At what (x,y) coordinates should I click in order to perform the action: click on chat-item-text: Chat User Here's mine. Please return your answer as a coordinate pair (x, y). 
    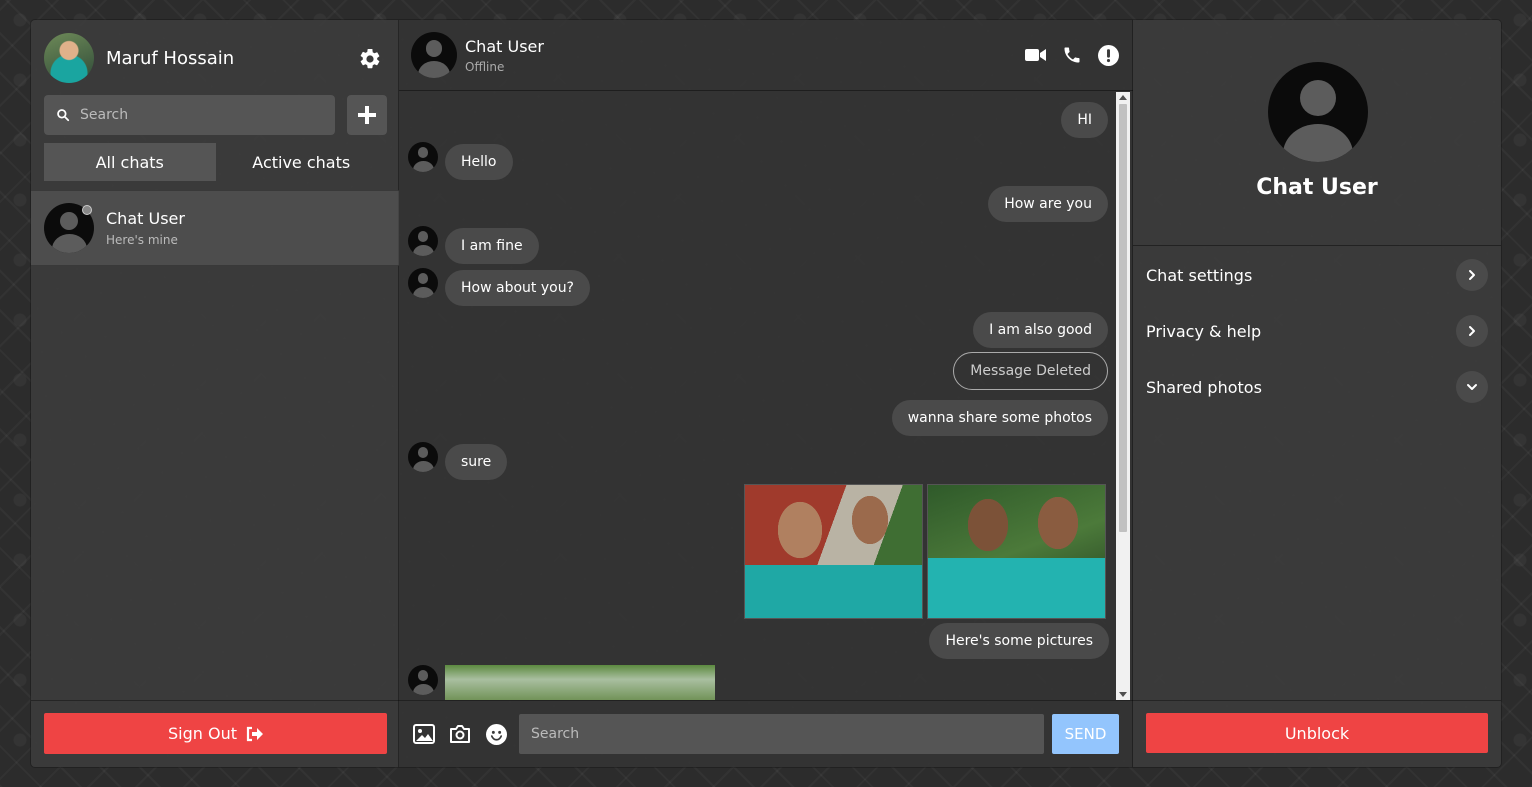
    Looking at the image, I should click on (145, 228).